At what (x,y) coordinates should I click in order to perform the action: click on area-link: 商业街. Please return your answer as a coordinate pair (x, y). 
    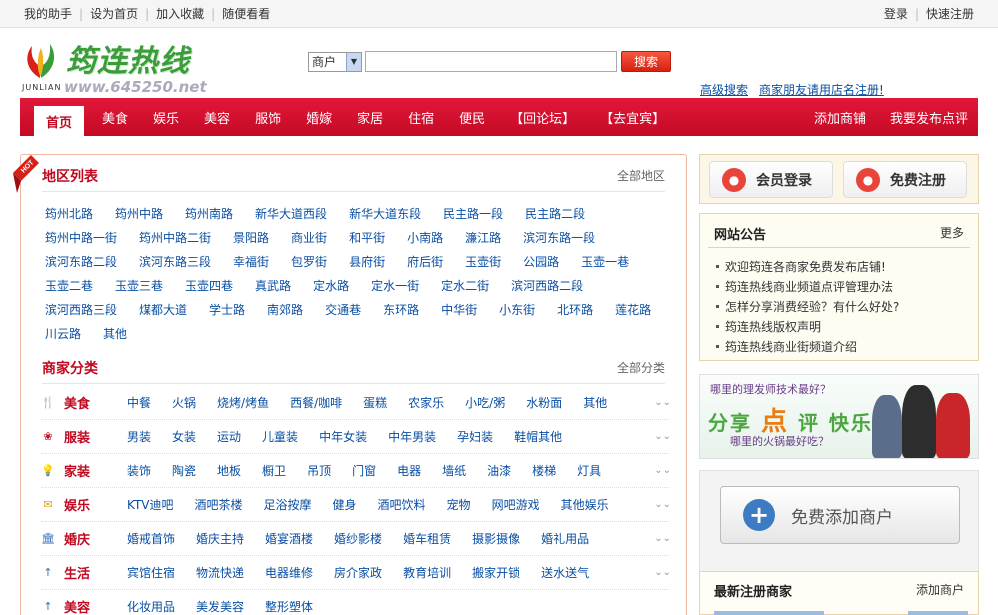
    Looking at the image, I should click on (309, 237).